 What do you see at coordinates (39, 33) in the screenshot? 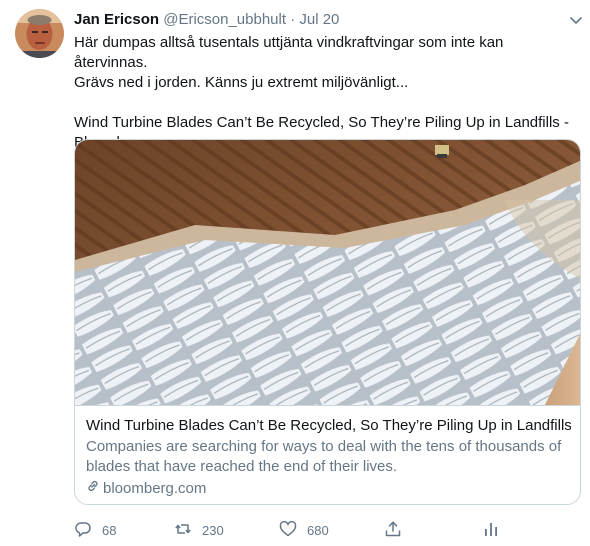
I see `avatar` at bounding box center [39, 33].